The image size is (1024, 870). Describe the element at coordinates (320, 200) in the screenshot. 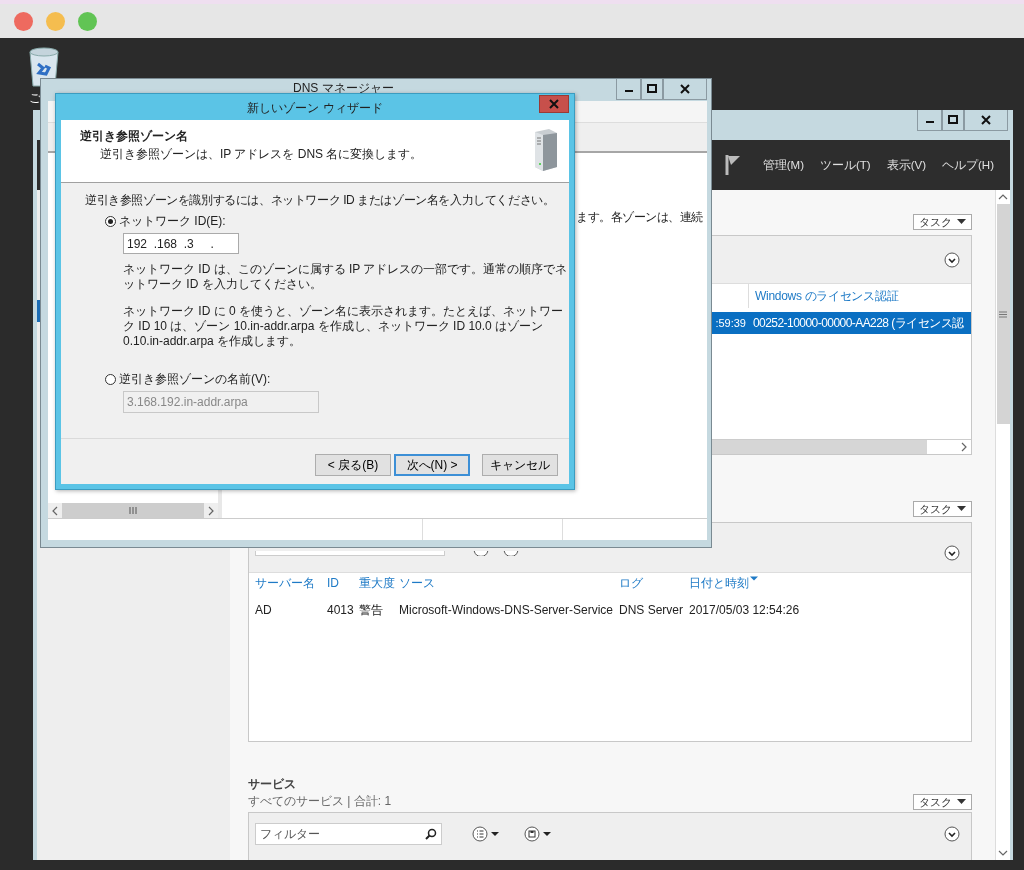

I see `instruction-text: 逆引き参照ゾーンを識別するには、ネットワーク ID またはゾーン名を入力してください。` at that location.